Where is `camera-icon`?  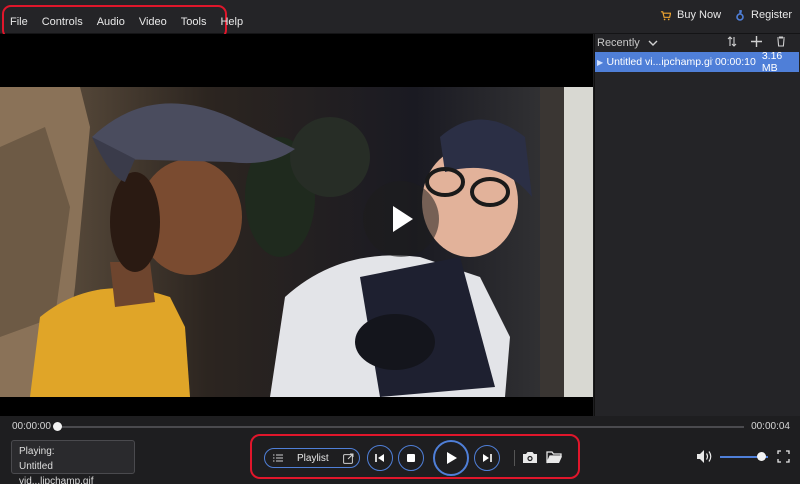
camera-icon is located at coordinates (530, 459).